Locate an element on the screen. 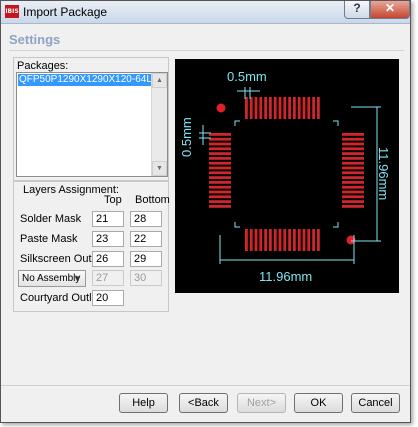 The height and width of the screenshot is (427, 418). footprint-pads is located at coordinates (286, 174).